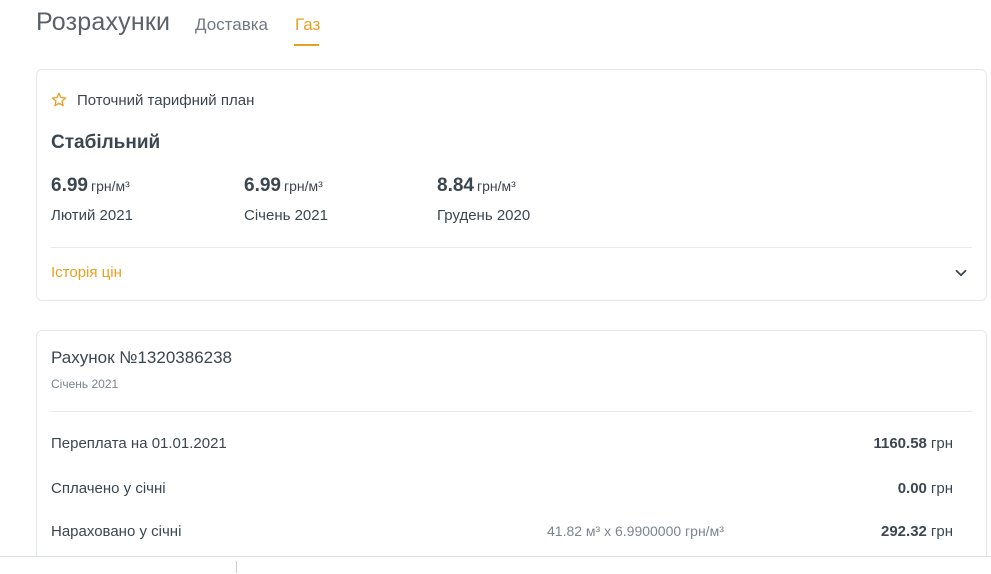 The width and height of the screenshot is (991, 574). I want to click on price-item: 8.84 грн/м³ Грудень 2020, so click(483, 199).